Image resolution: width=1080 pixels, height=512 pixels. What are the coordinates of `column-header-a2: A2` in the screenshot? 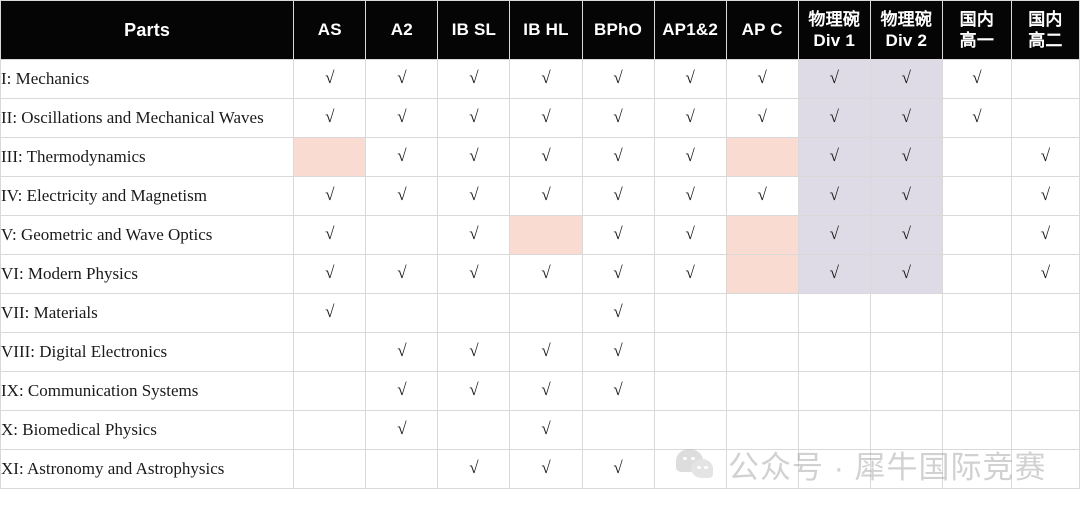 It's located at (402, 30).